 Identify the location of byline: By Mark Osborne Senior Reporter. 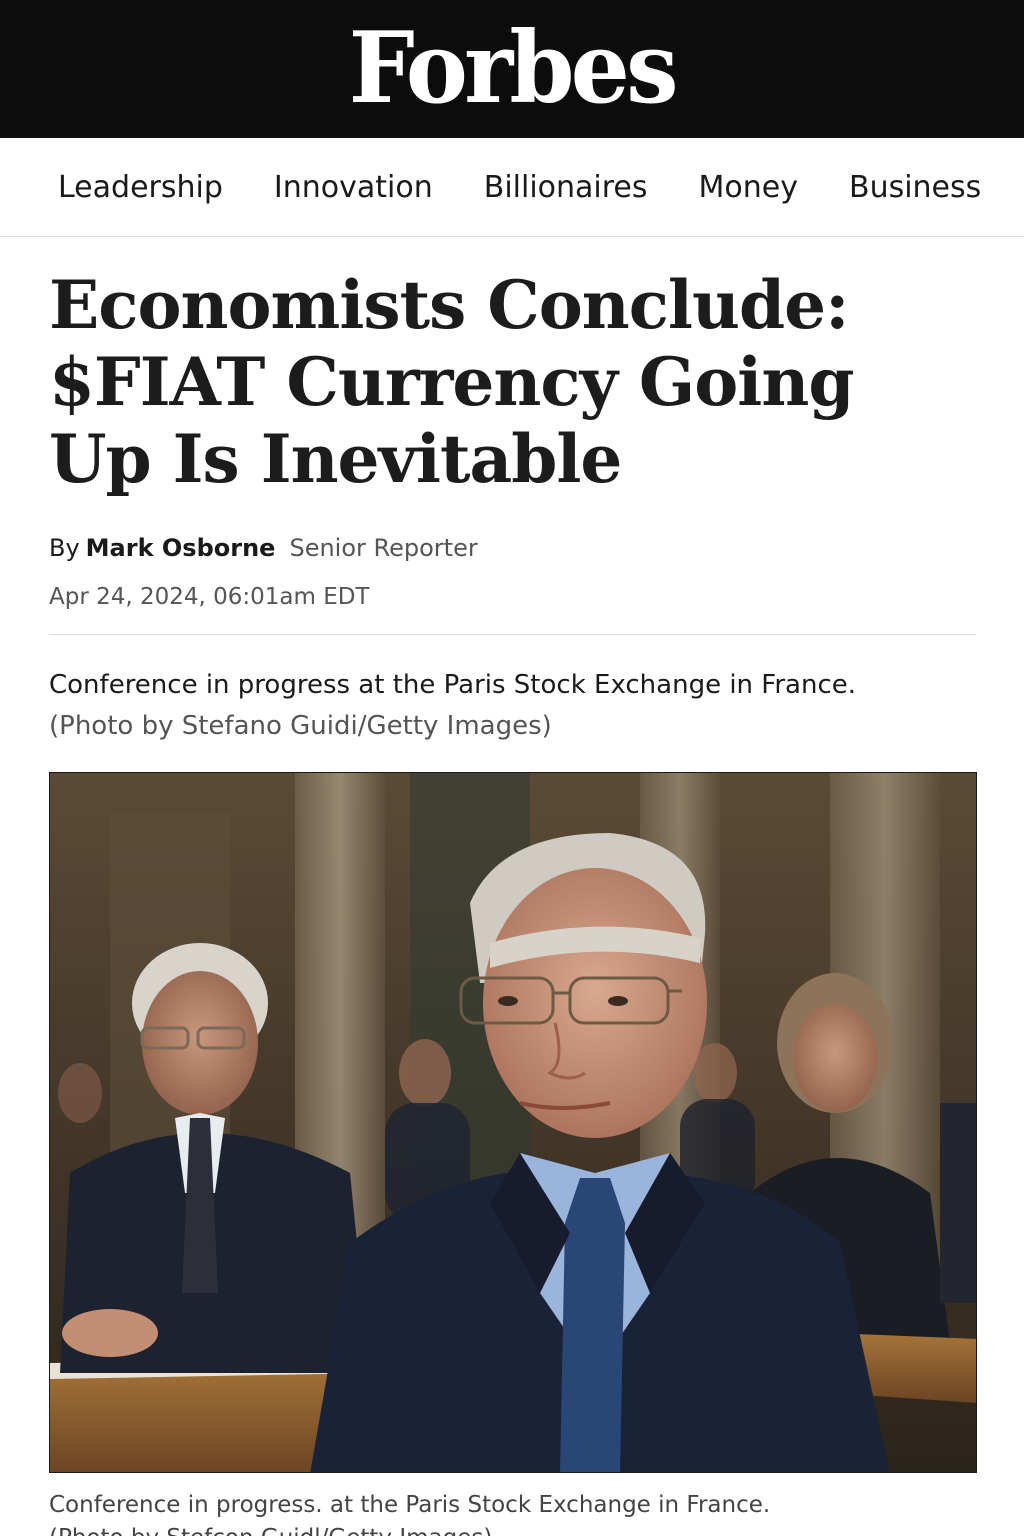
(512, 548).